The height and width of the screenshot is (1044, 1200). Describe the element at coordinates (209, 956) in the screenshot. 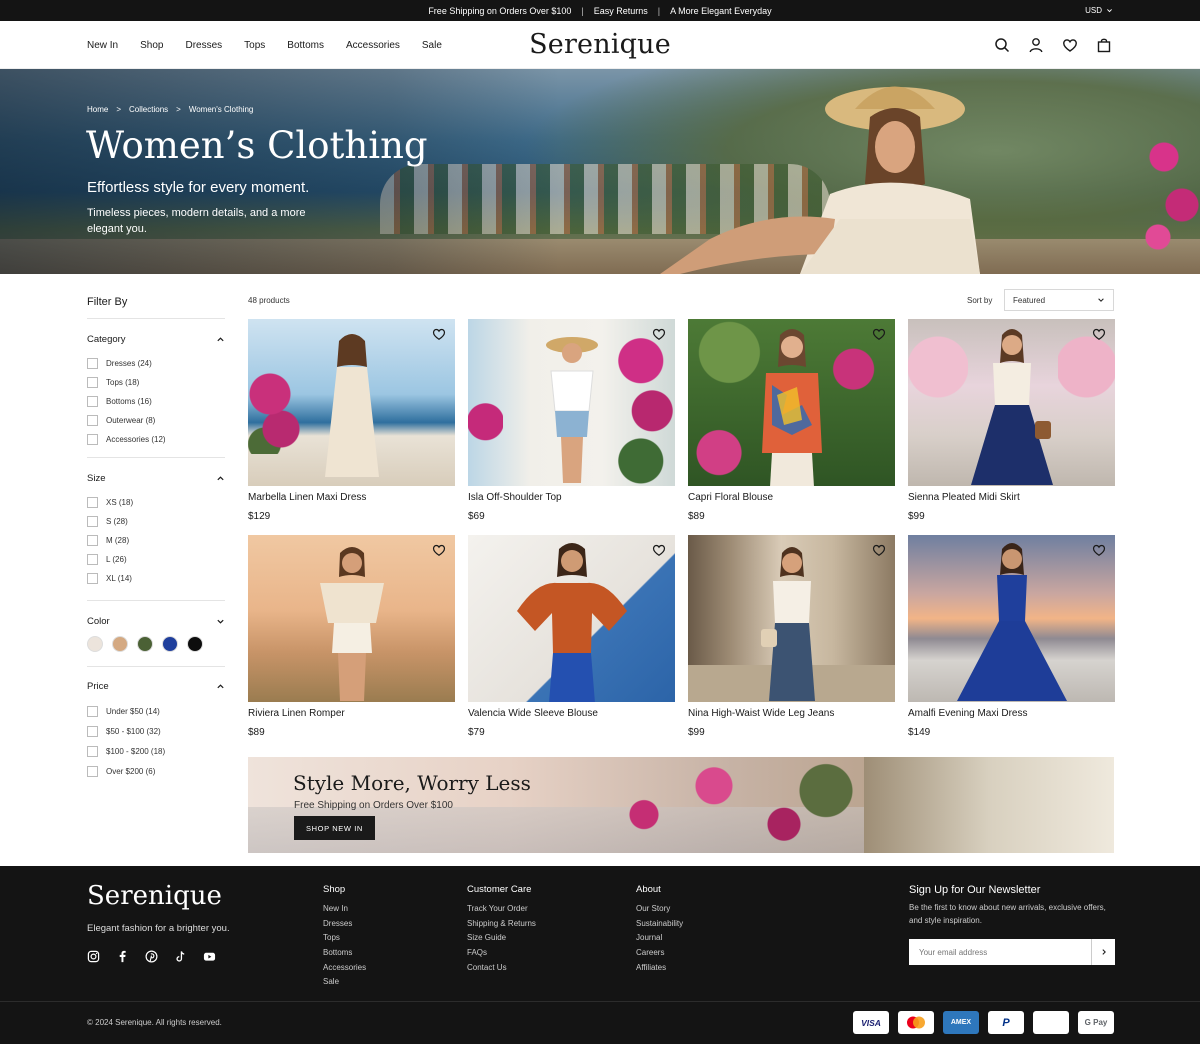

I see `youtube-icon` at that location.